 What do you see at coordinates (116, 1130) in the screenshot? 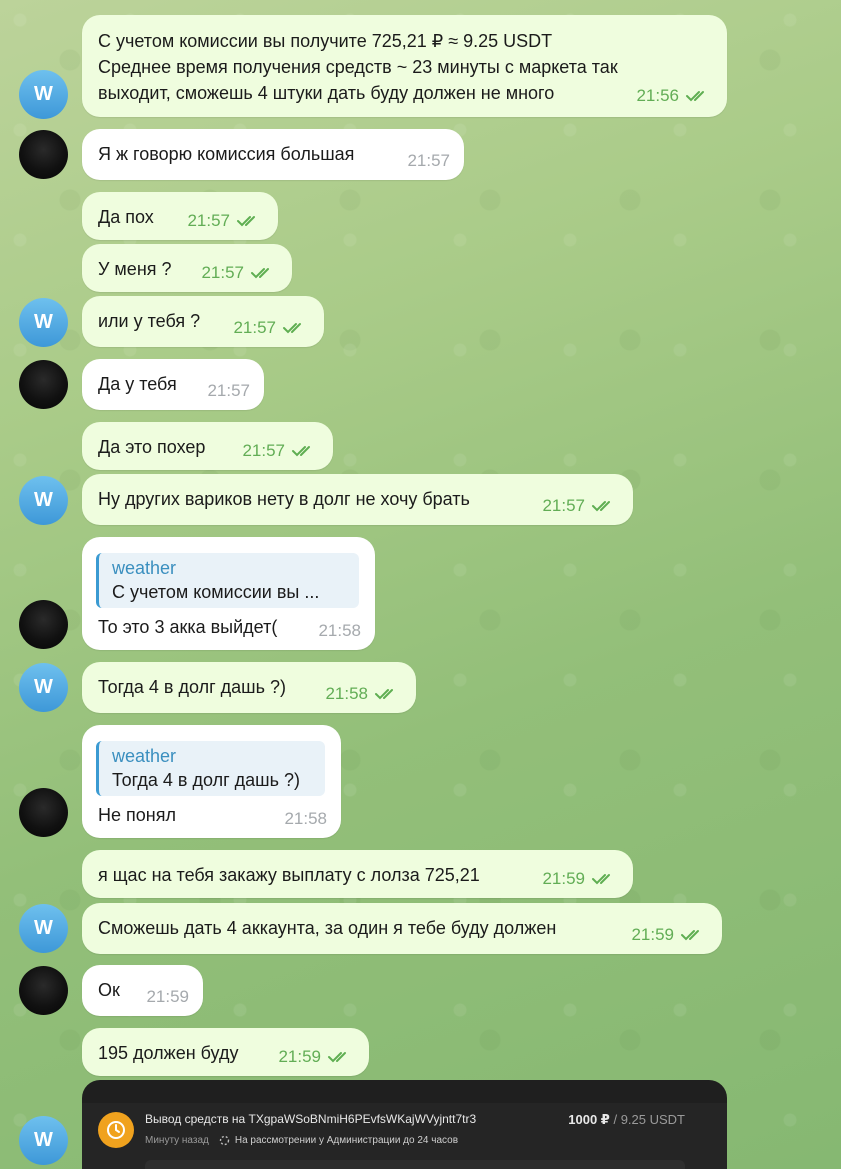
I see `clock-icon` at bounding box center [116, 1130].